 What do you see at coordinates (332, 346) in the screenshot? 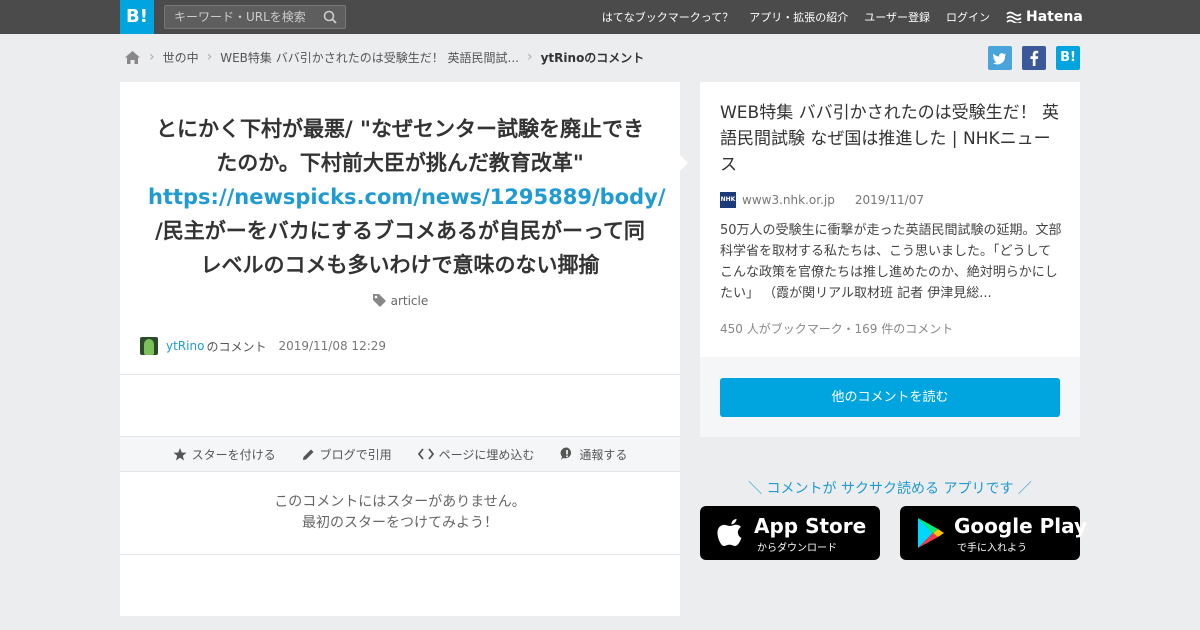
I see `comment-date: 2019/11/08 12:29` at bounding box center [332, 346].